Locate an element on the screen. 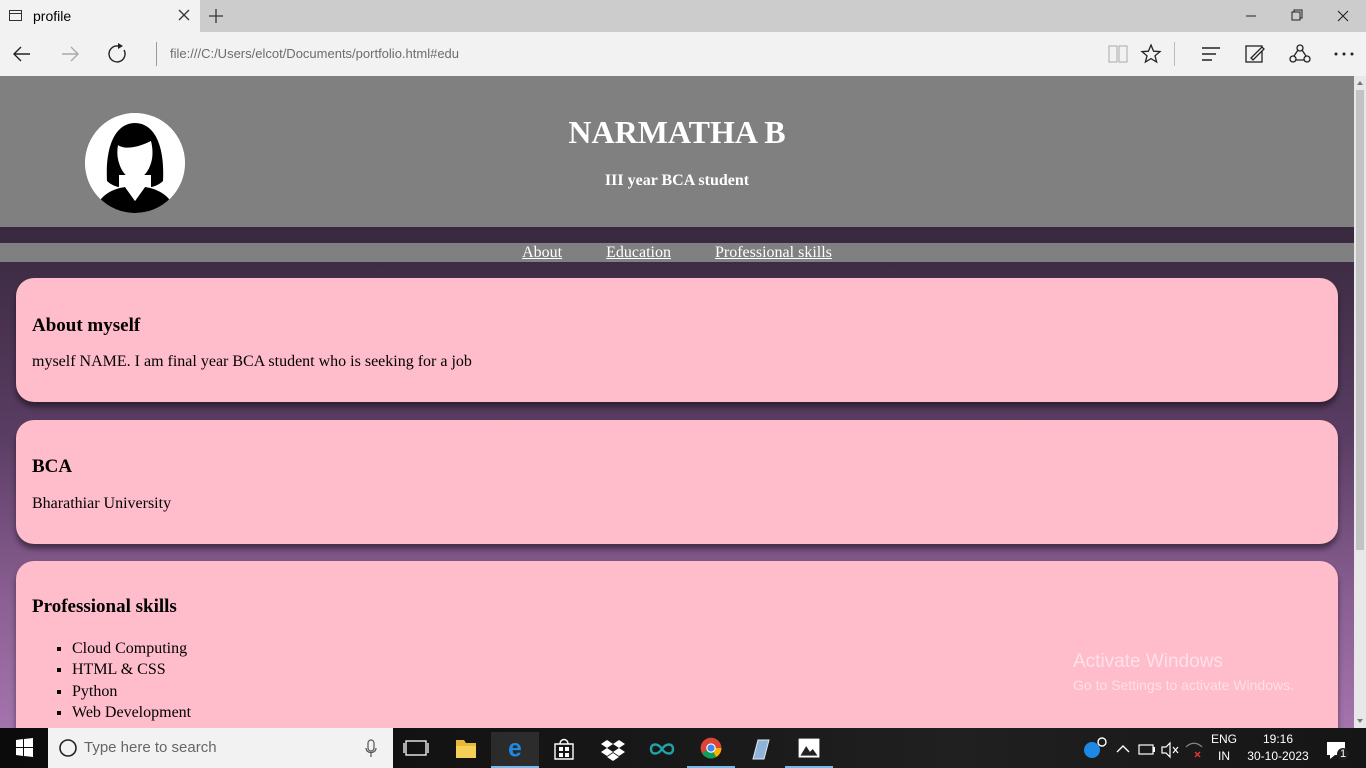 The image size is (1366, 768). watermark-subtitle: Go to Settings to activate Windows. is located at coordinates (1183, 685).